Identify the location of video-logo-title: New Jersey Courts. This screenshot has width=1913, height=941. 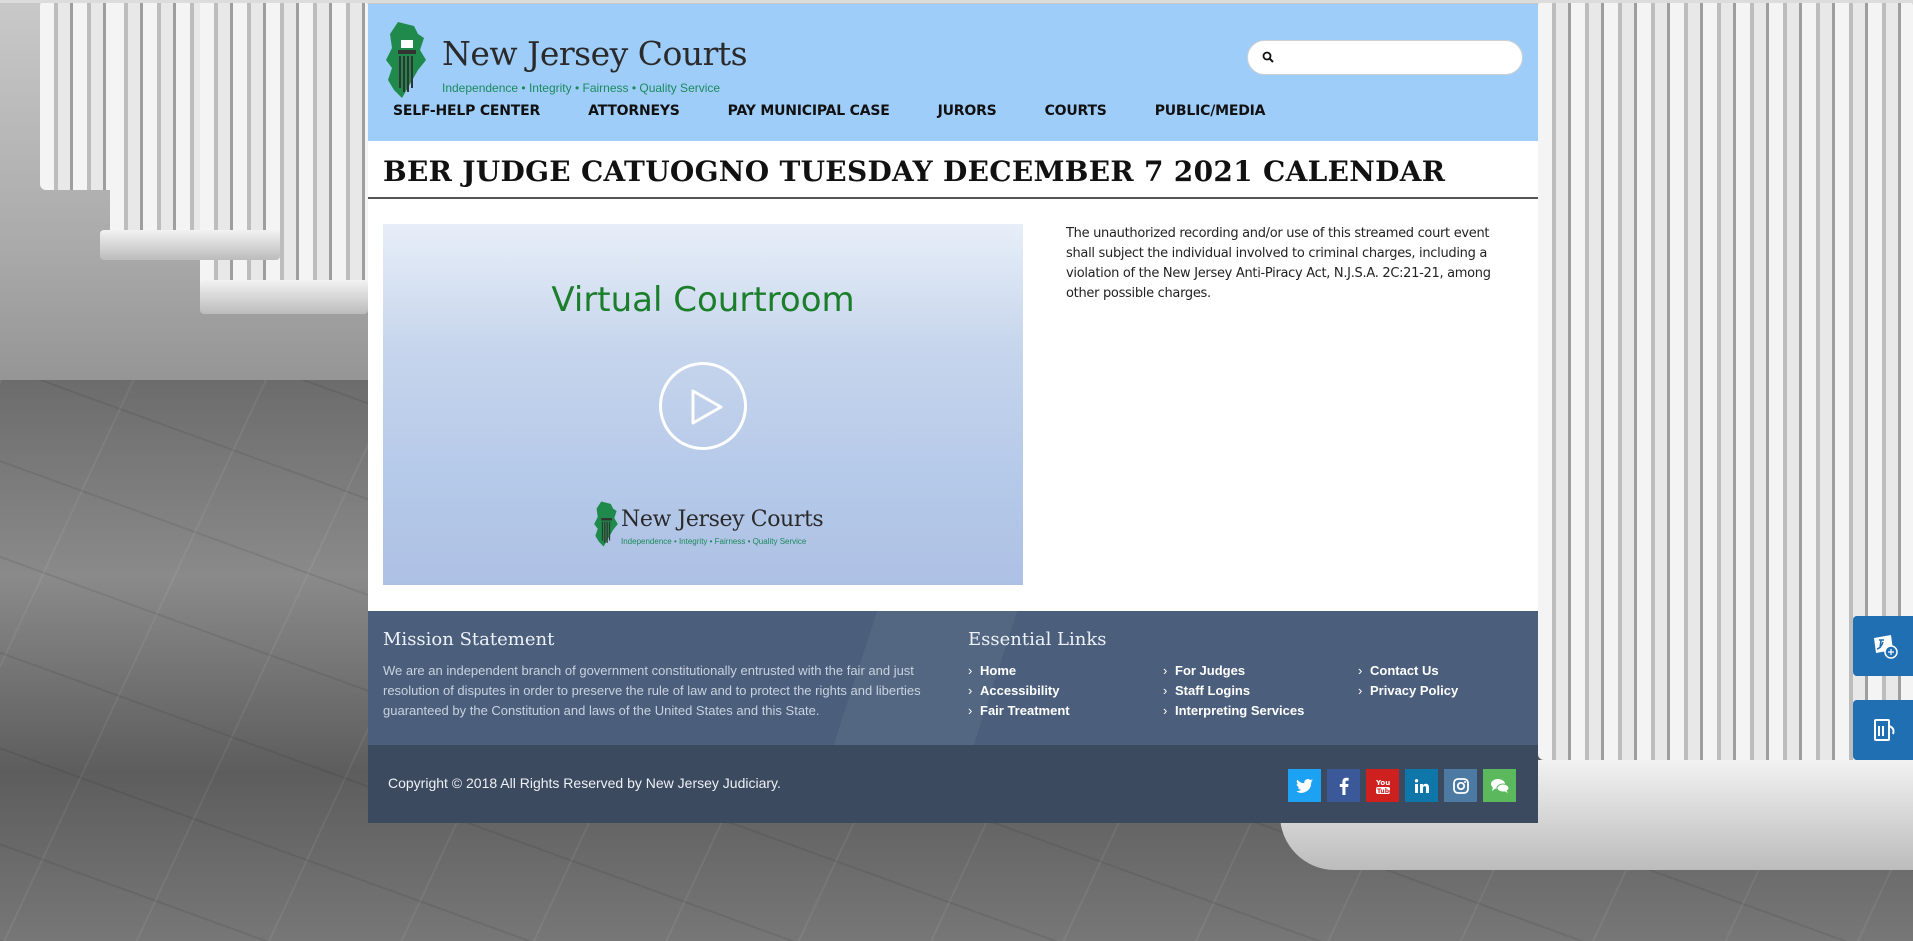
(722, 519).